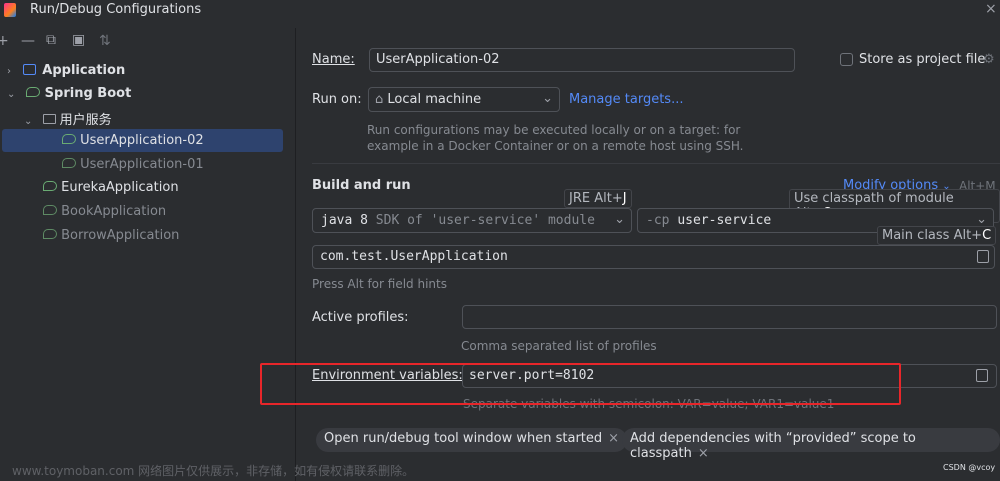 This screenshot has width=1000, height=481. Describe the element at coordinates (653, 257) in the screenshot. I see `main-class-input: com.test.UserApplication` at that location.